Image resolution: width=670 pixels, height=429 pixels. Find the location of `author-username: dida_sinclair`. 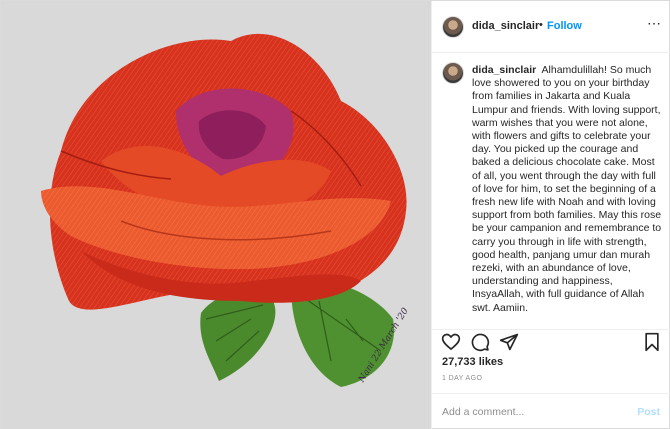

author-username: dida_sinclair is located at coordinates (505, 26).